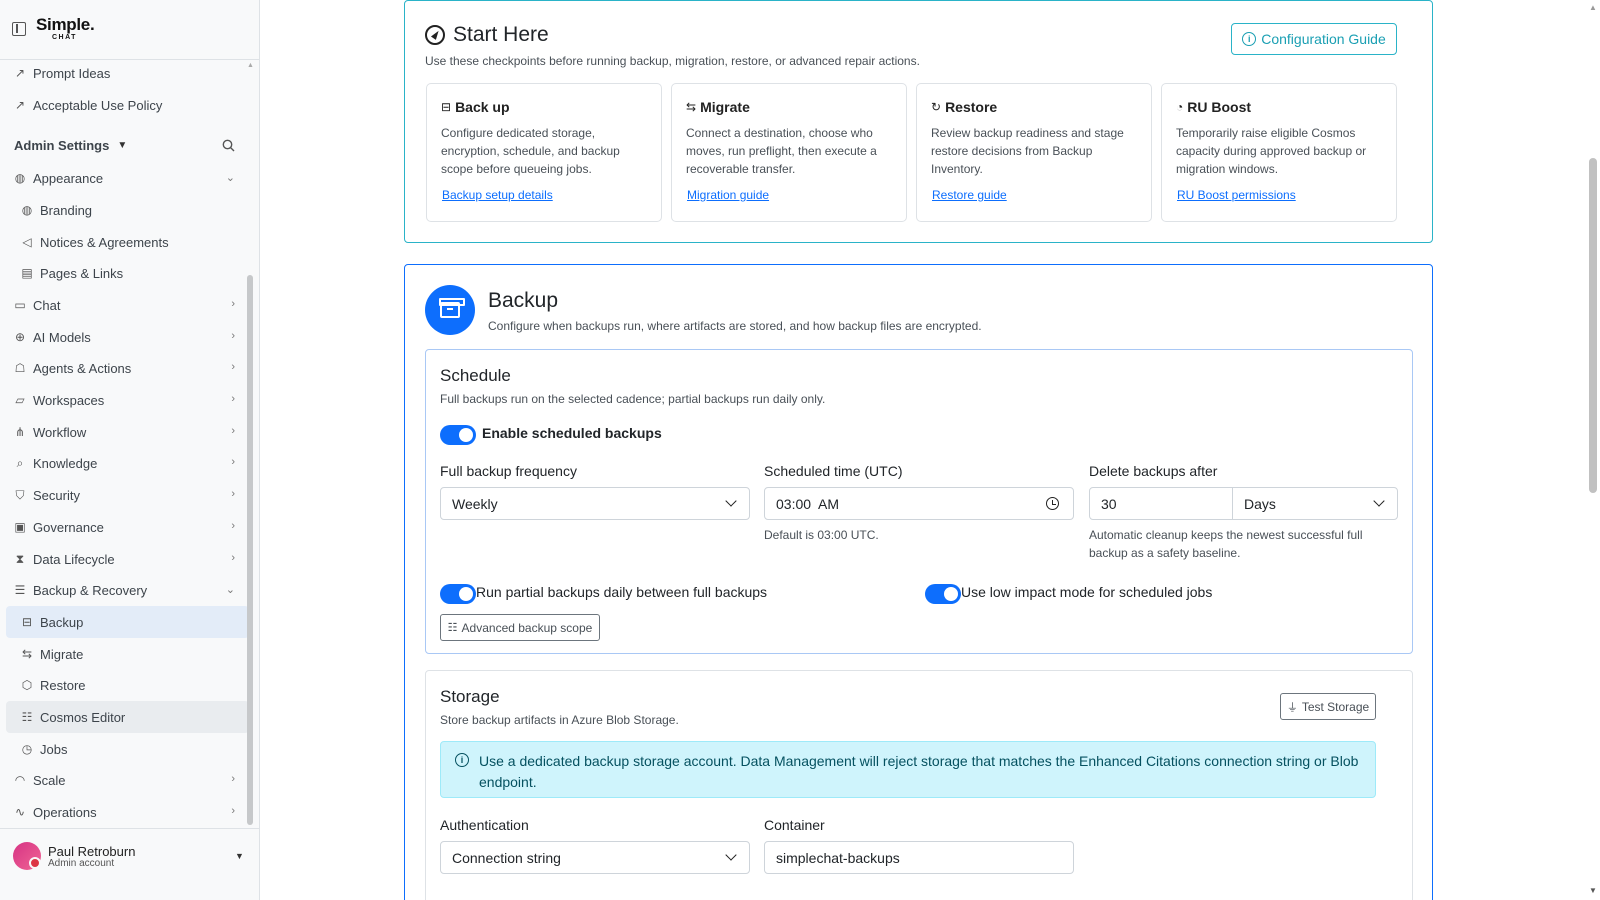 The height and width of the screenshot is (900, 1600). I want to click on megaphone-icon: ◁, so click(27, 242).